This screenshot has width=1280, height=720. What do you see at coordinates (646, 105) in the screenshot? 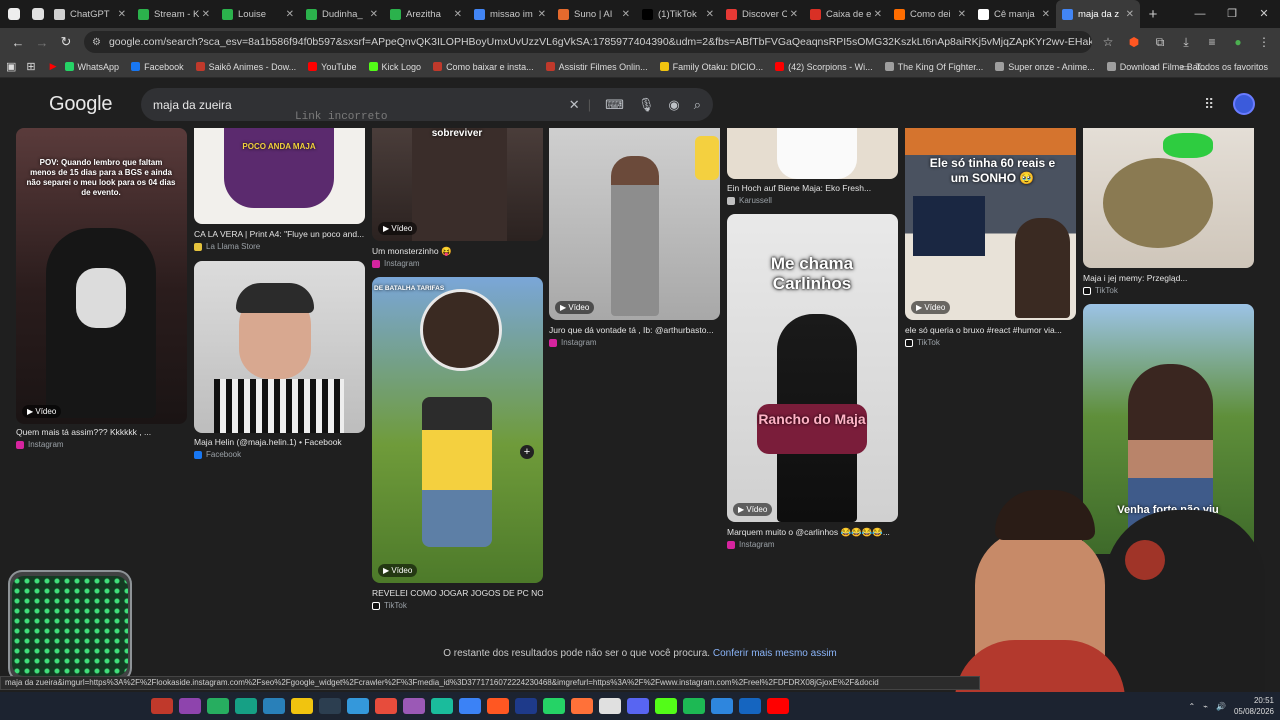
I see `microphone-icon: 🎙` at bounding box center [646, 105].